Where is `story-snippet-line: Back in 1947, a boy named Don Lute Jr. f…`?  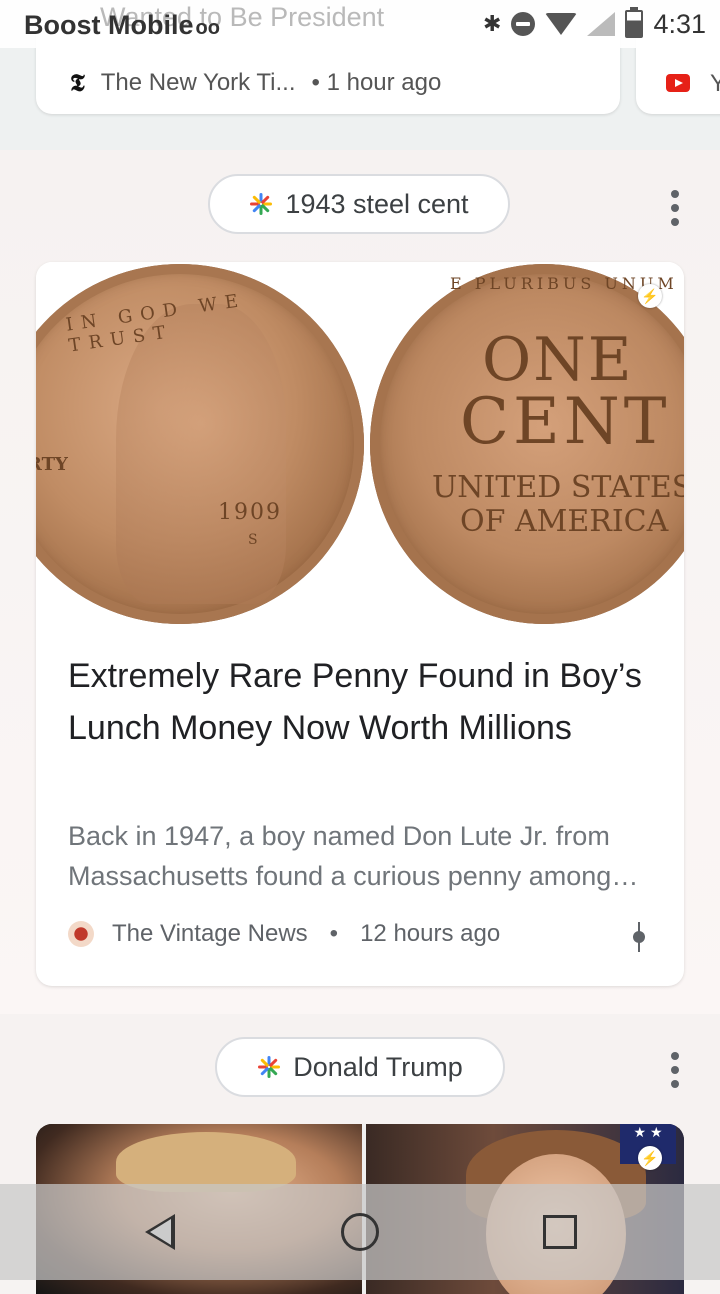 story-snippet-line: Back in 1947, a boy named Don Lute Jr. f… is located at coordinates (339, 836).